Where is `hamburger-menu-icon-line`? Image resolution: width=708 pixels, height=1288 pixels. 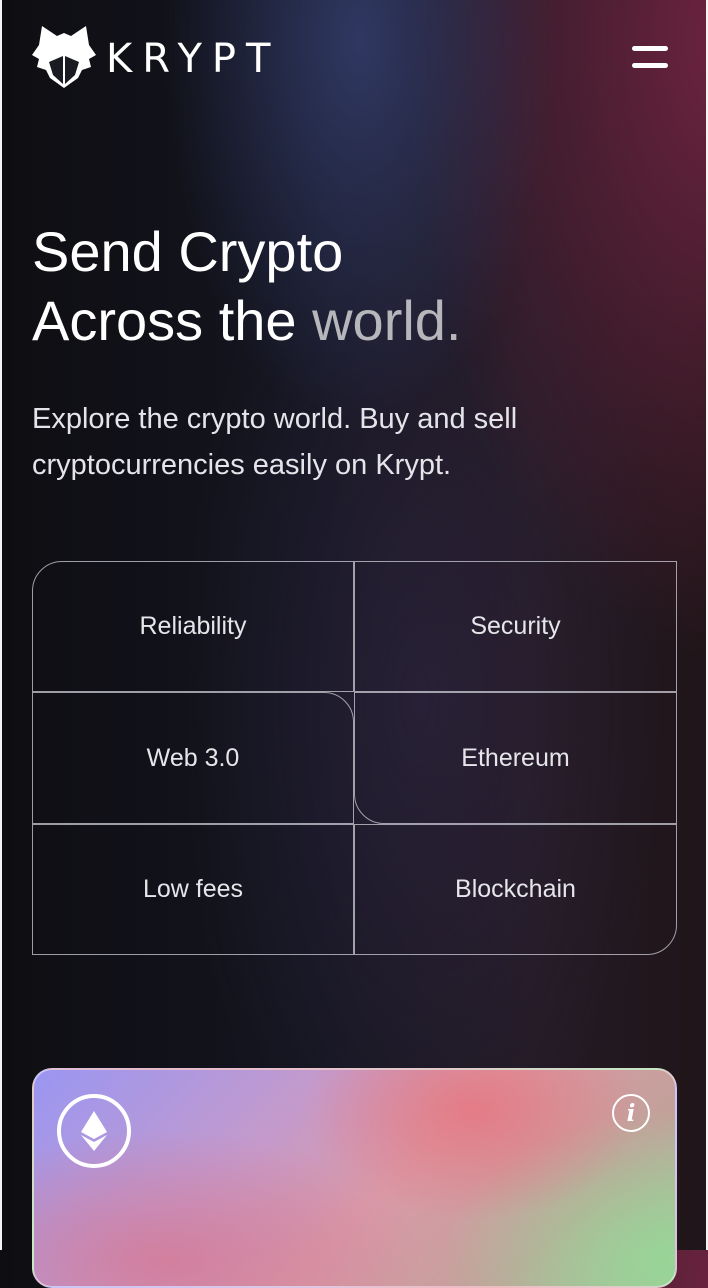 hamburger-menu-icon-line is located at coordinates (650, 65).